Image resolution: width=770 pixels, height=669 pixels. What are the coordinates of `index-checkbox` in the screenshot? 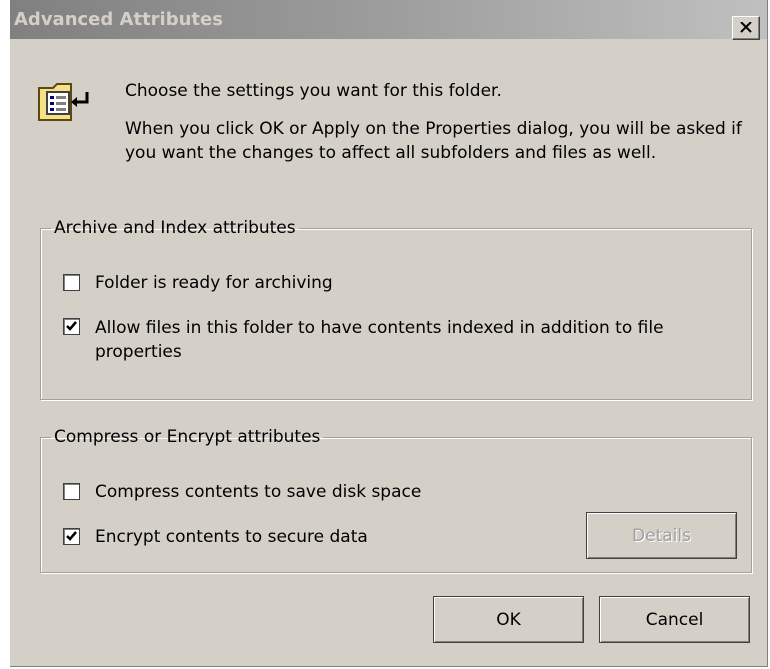 It's located at (71, 326).